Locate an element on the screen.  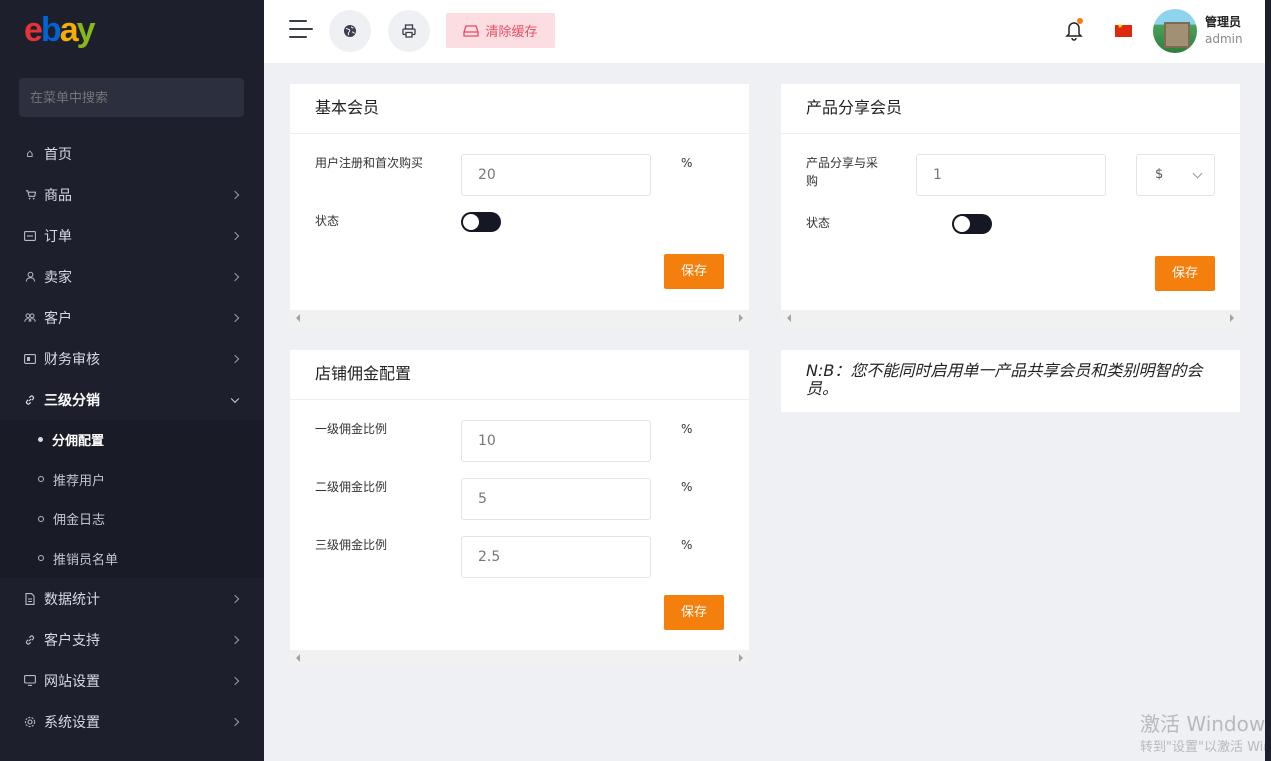
finance-icon is located at coordinates (30, 359).